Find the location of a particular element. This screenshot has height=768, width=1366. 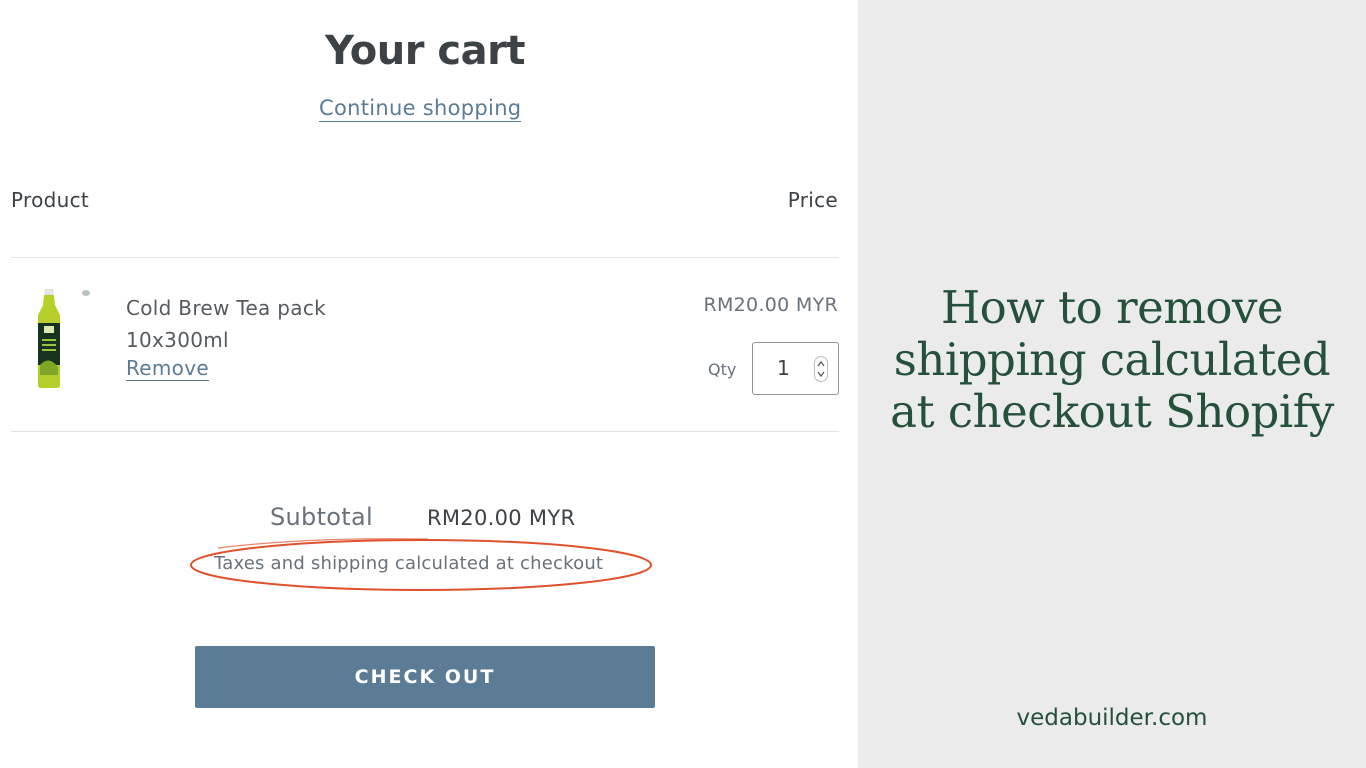

remove-item-link: Remove is located at coordinates (167, 368).